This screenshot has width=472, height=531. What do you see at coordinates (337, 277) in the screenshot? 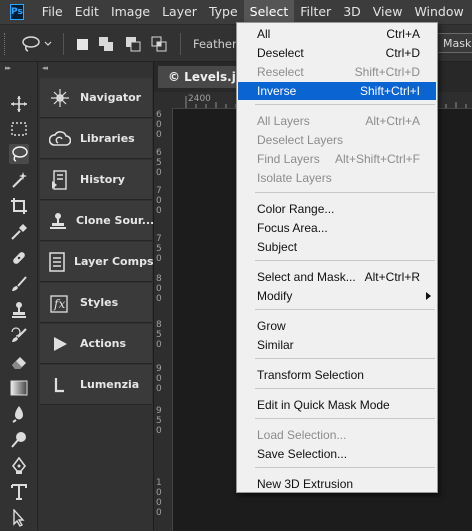
I see `menu-item-select-and-mask: Select and Mask... Alt+Ctrl+R` at bounding box center [337, 277].